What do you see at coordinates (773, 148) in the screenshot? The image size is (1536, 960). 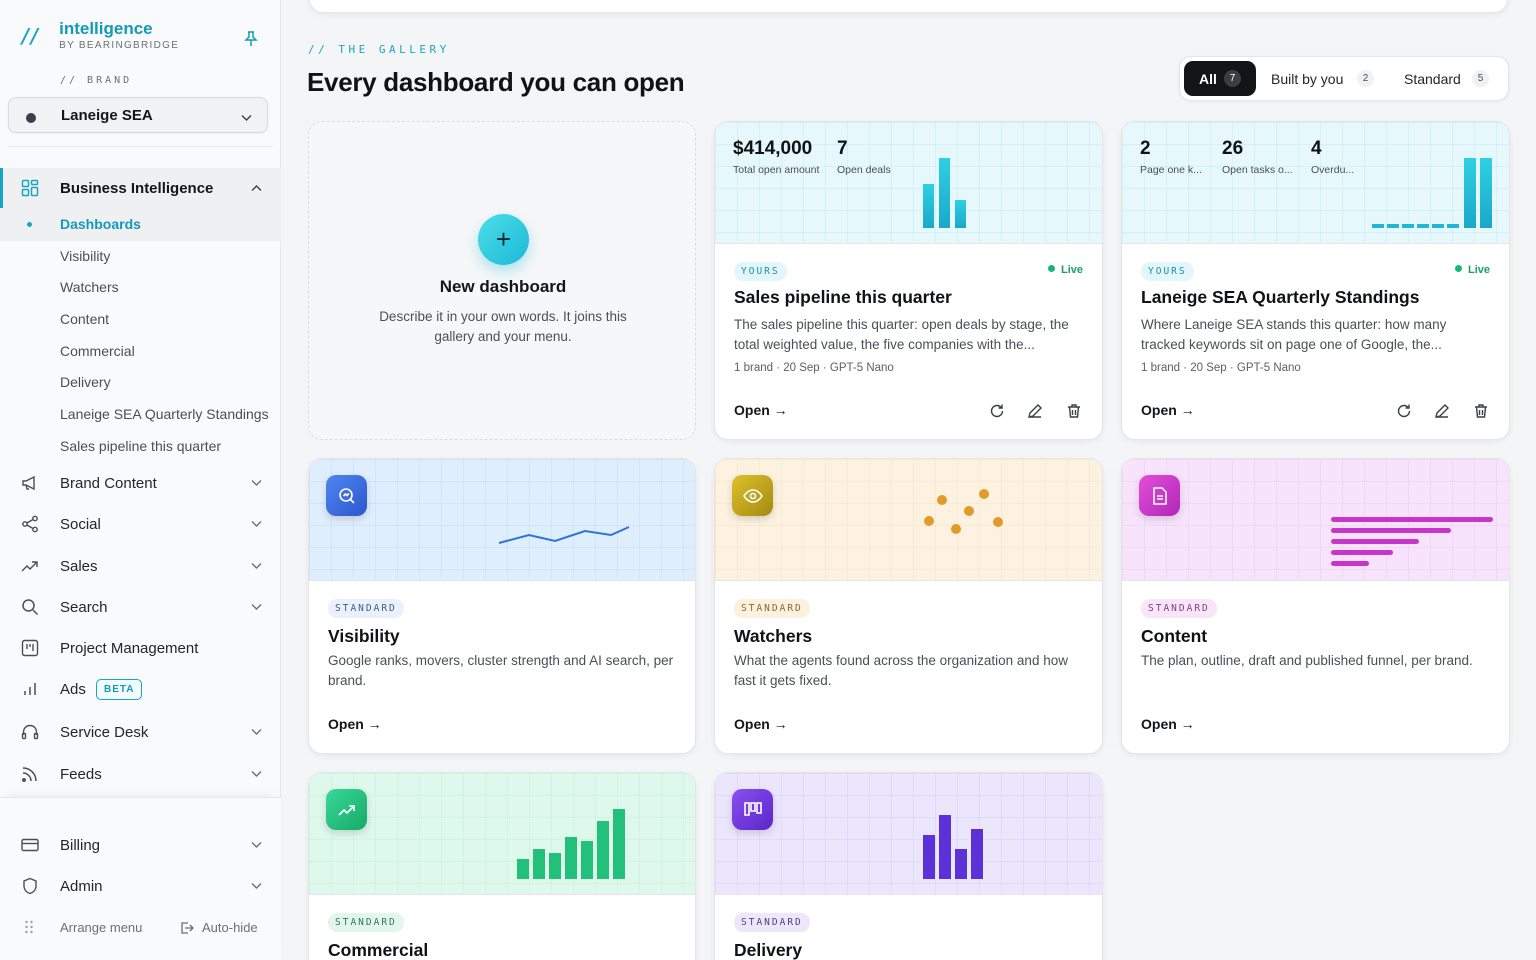 I see `stat-value: $414,000` at bounding box center [773, 148].